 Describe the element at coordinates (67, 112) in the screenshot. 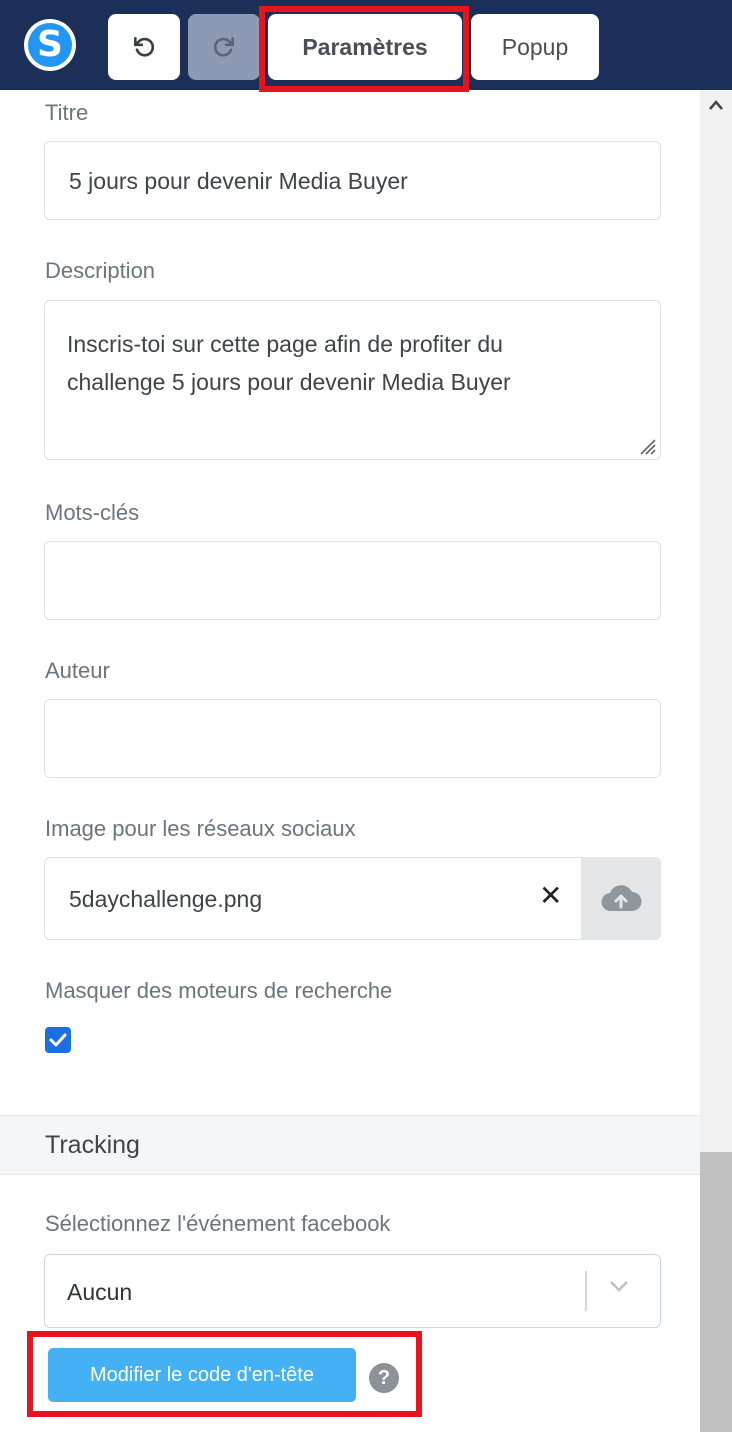

I see `title-label: Titre` at that location.